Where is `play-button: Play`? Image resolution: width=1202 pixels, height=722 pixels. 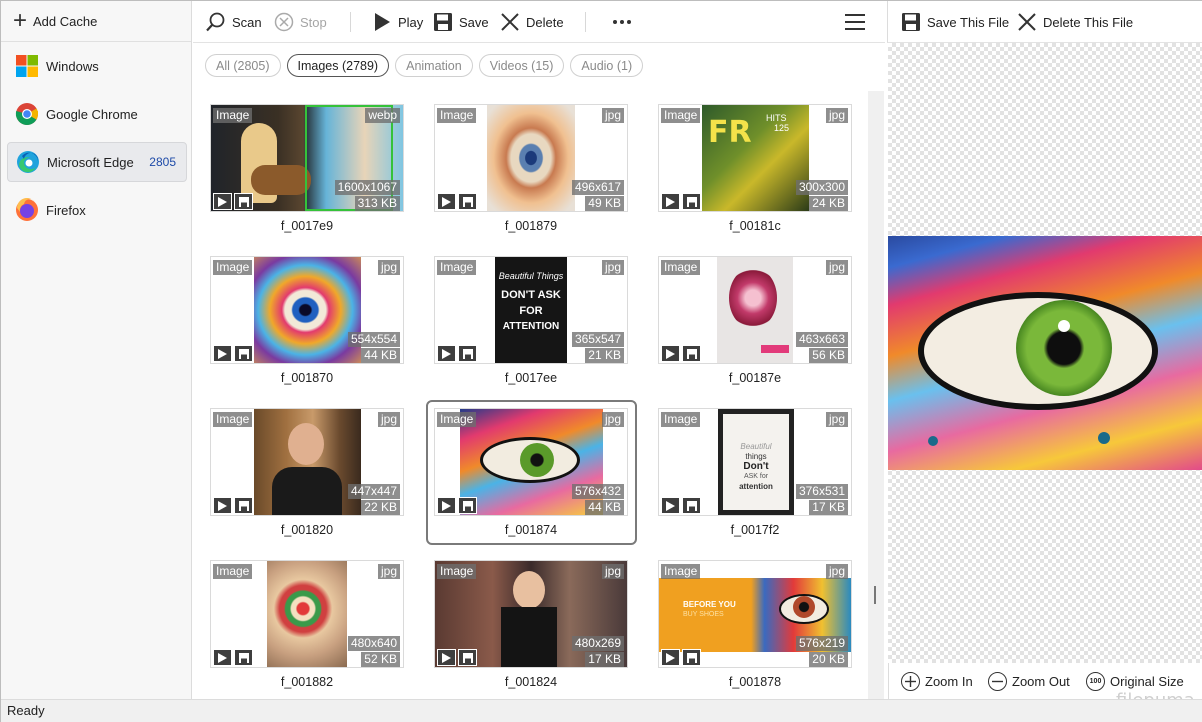
play-button: Play is located at coordinates (397, 22).